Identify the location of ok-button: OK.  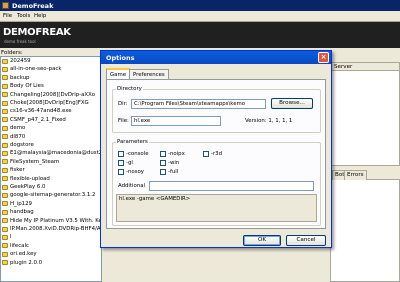
(262, 240).